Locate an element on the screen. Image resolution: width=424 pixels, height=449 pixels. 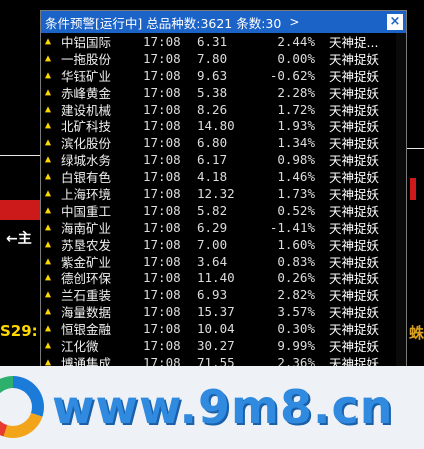
stock-price: 12.32 is located at coordinates (216, 193).